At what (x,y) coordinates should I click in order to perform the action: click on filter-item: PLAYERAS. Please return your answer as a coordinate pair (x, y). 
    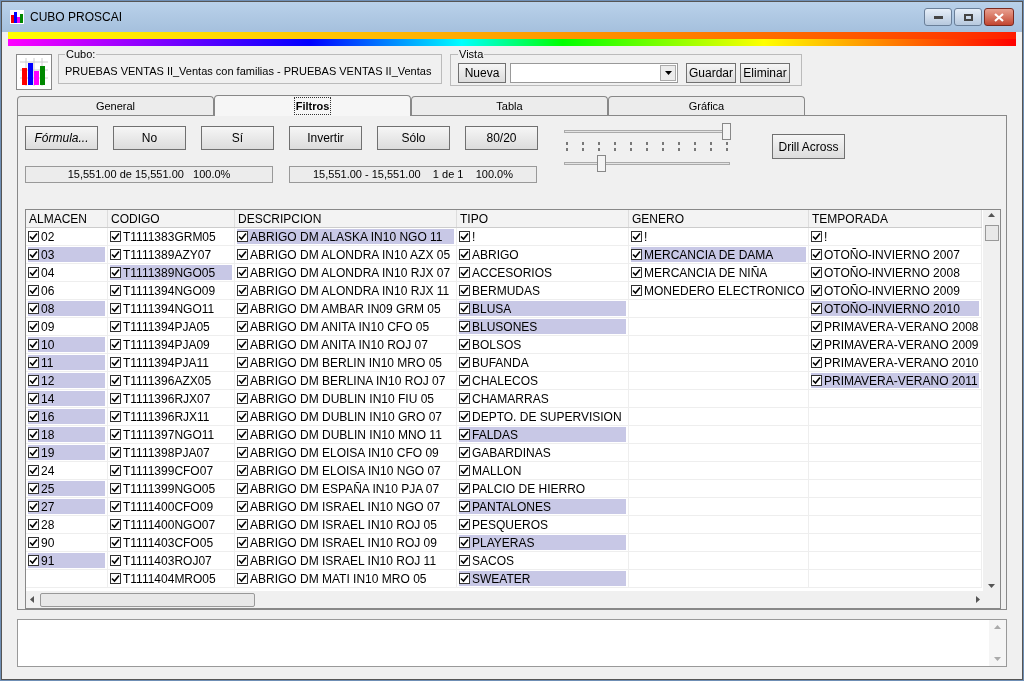
    Looking at the image, I should click on (542, 543).